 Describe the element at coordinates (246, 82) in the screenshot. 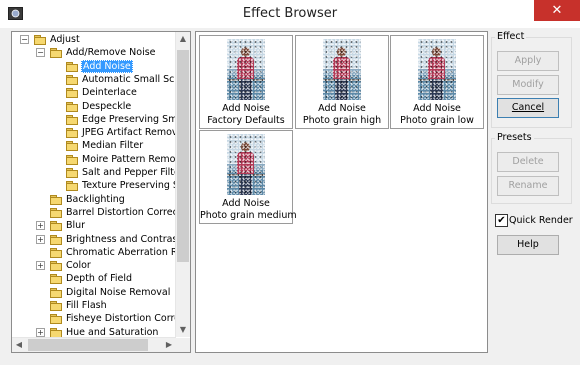

I see `preset-tile: Add Noise Factory Defaults` at that location.